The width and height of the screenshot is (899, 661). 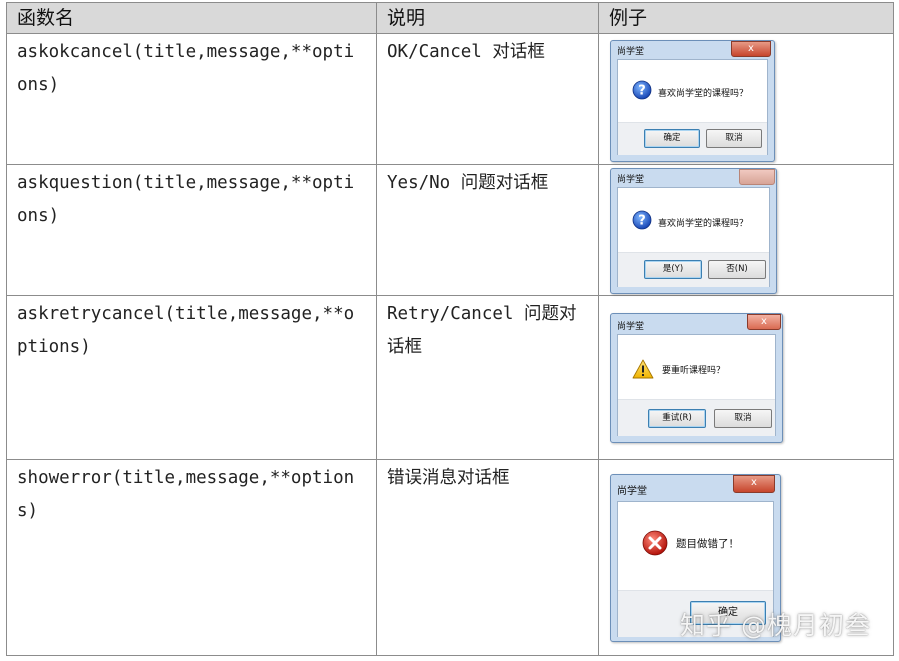 I want to click on okcancel-dialog-example: 尚学堂 x ? 喜欢尚学堂的课程吗？ 确定 取消, so click(x=692, y=101).